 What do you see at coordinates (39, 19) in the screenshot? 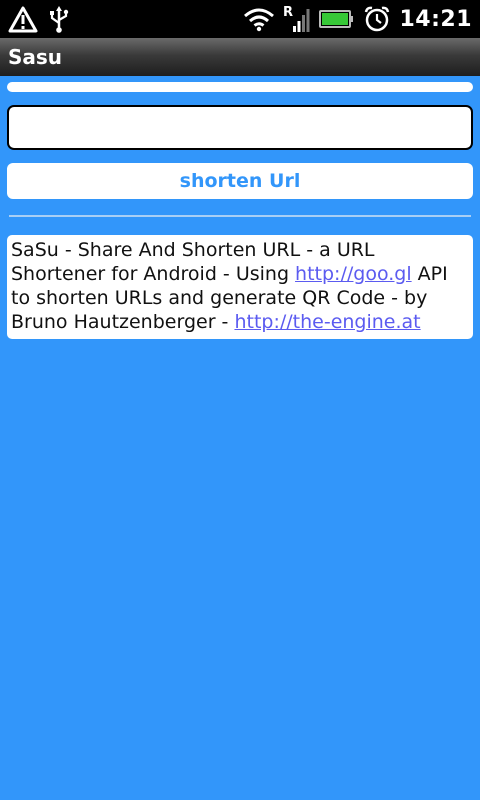
I see `status-left` at bounding box center [39, 19].